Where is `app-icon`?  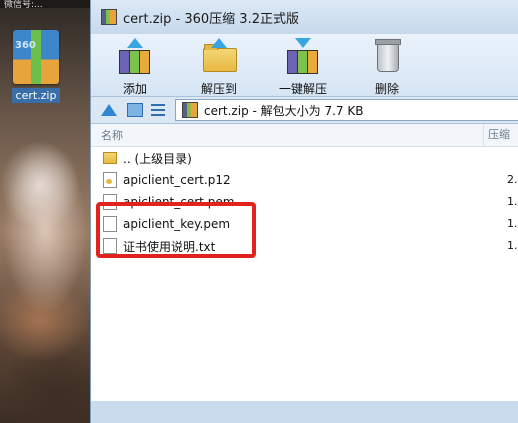
app-icon is located at coordinates (109, 17).